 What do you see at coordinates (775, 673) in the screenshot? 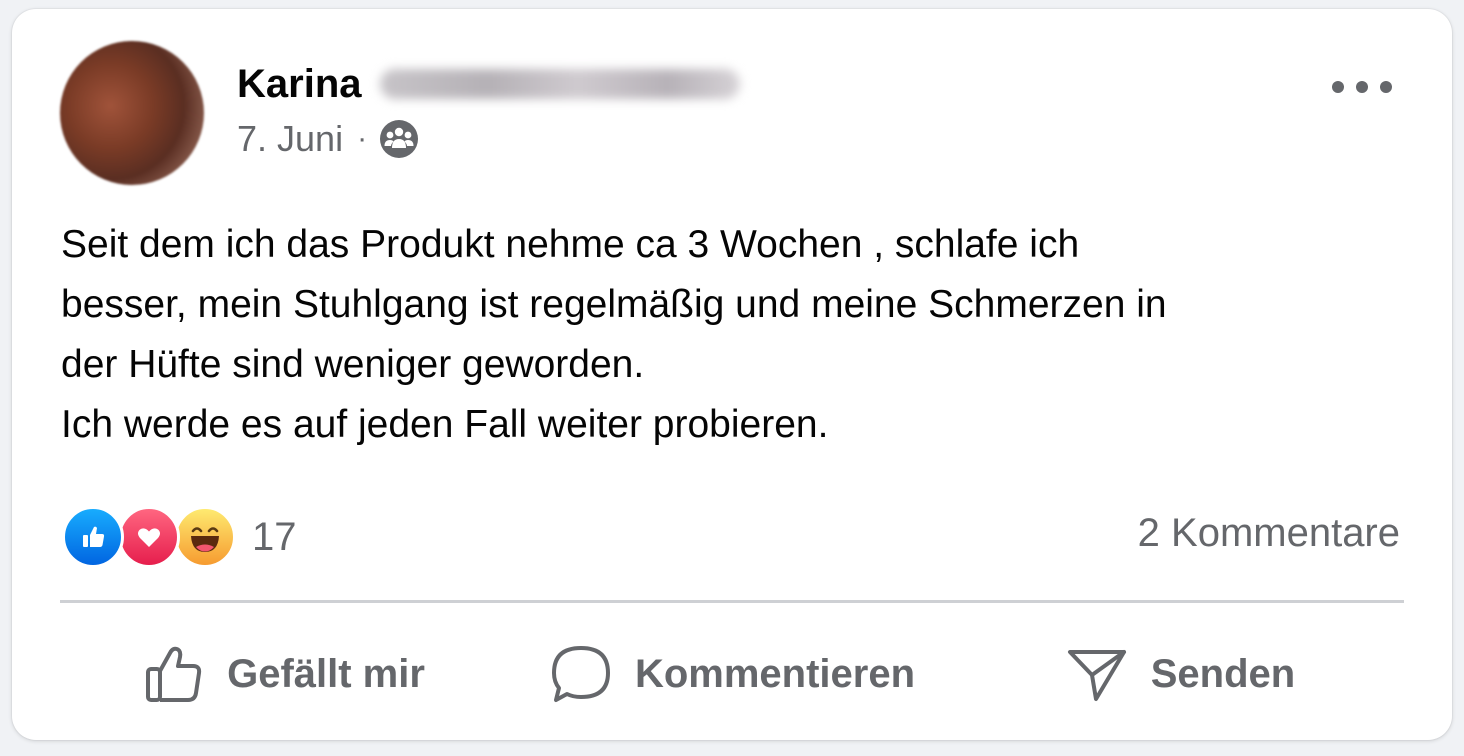
I see `comment-button-label: Kommentieren` at bounding box center [775, 673].